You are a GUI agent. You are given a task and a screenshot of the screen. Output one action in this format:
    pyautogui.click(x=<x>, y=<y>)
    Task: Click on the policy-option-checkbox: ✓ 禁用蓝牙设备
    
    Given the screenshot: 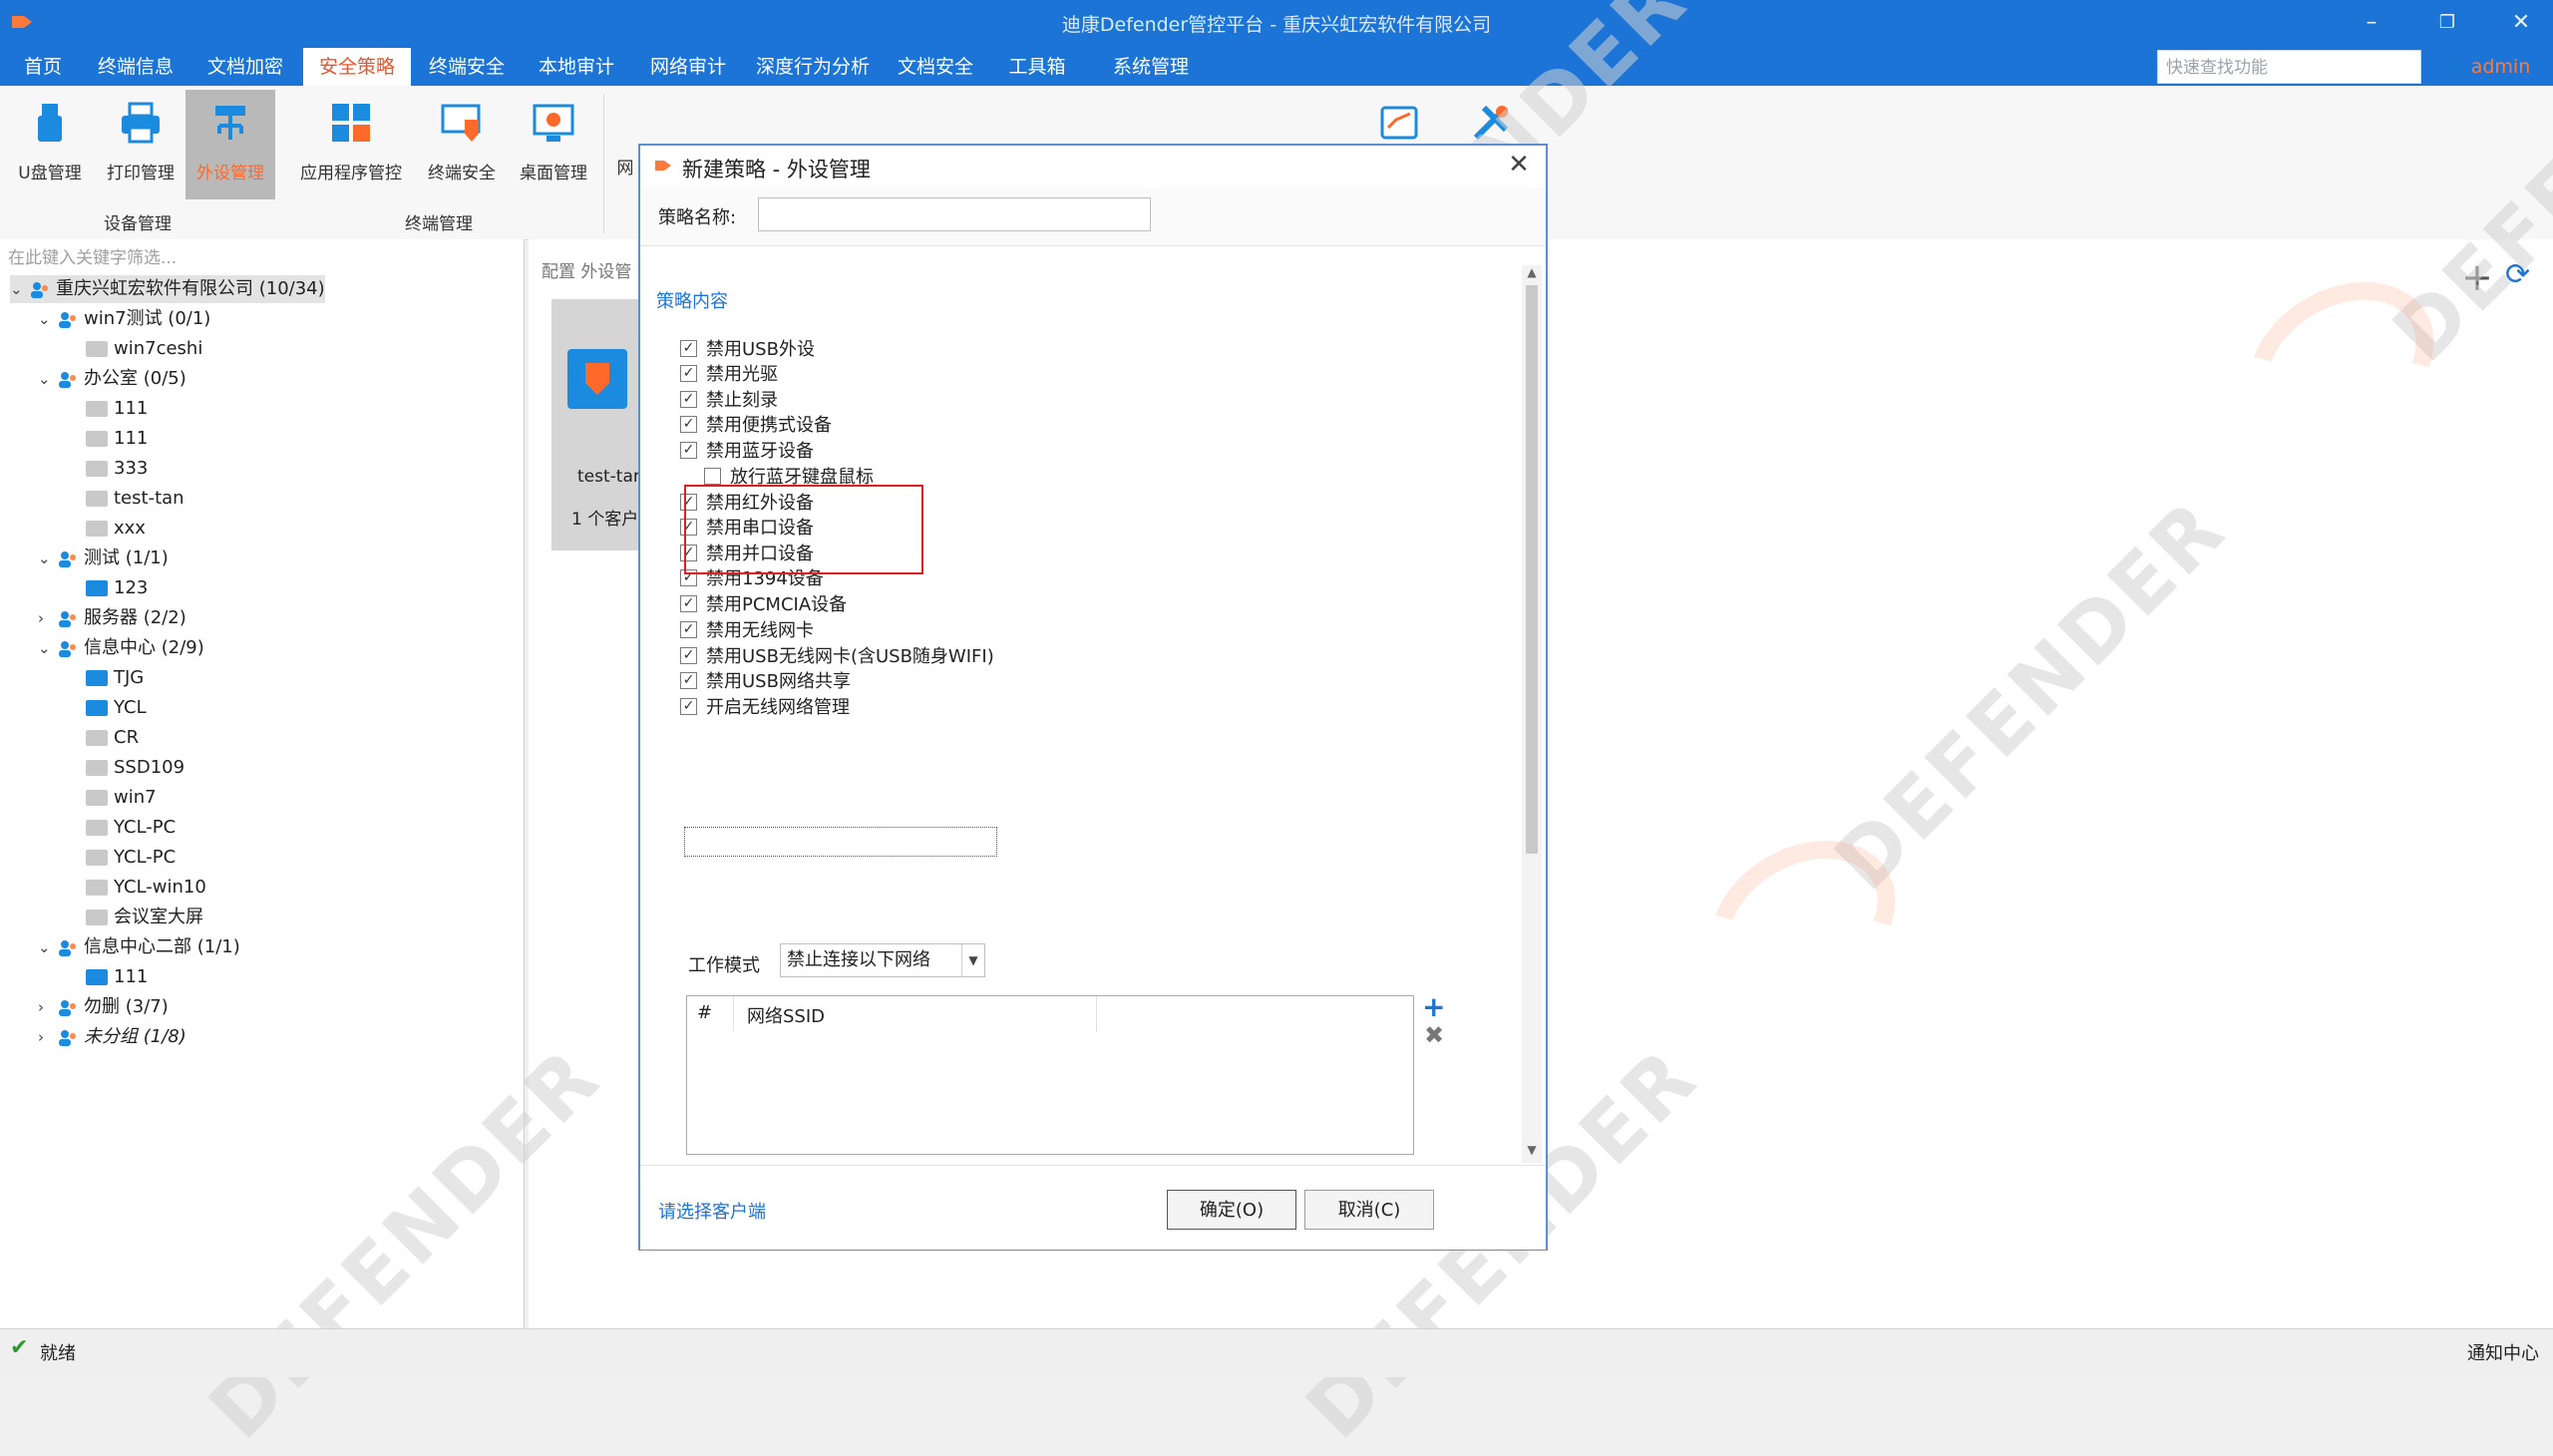 What is the action you would take?
    pyautogui.click(x=747, y=452)
    